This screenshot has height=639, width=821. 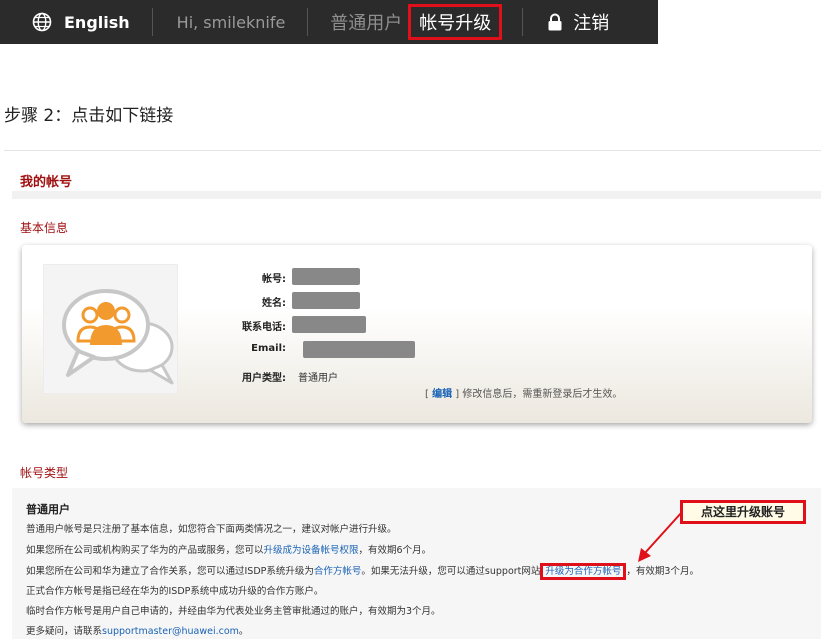 What do you see at coordinates (412, 150) in the screenshot?
I see `divider` at bounding box center [412, 150].